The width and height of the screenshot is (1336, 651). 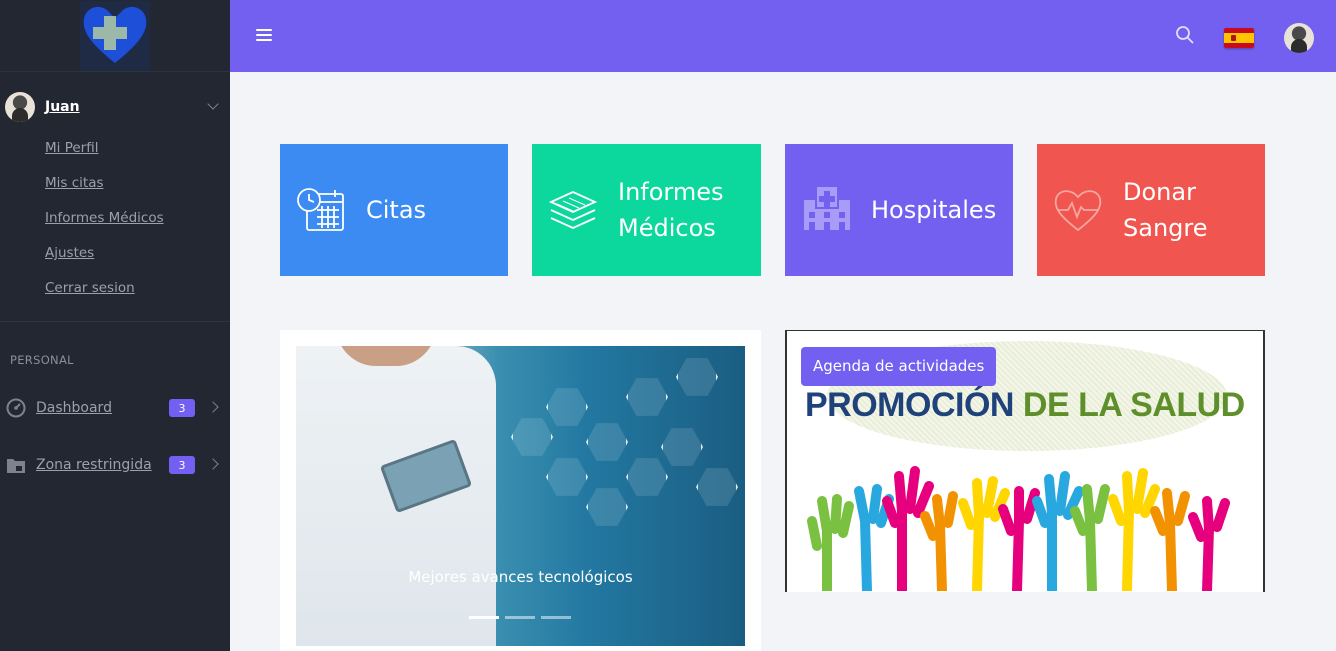 What do you see at coordinates (264, 35) in the screenshot?
I see `menu-icon` at bounding box center [264, 35].